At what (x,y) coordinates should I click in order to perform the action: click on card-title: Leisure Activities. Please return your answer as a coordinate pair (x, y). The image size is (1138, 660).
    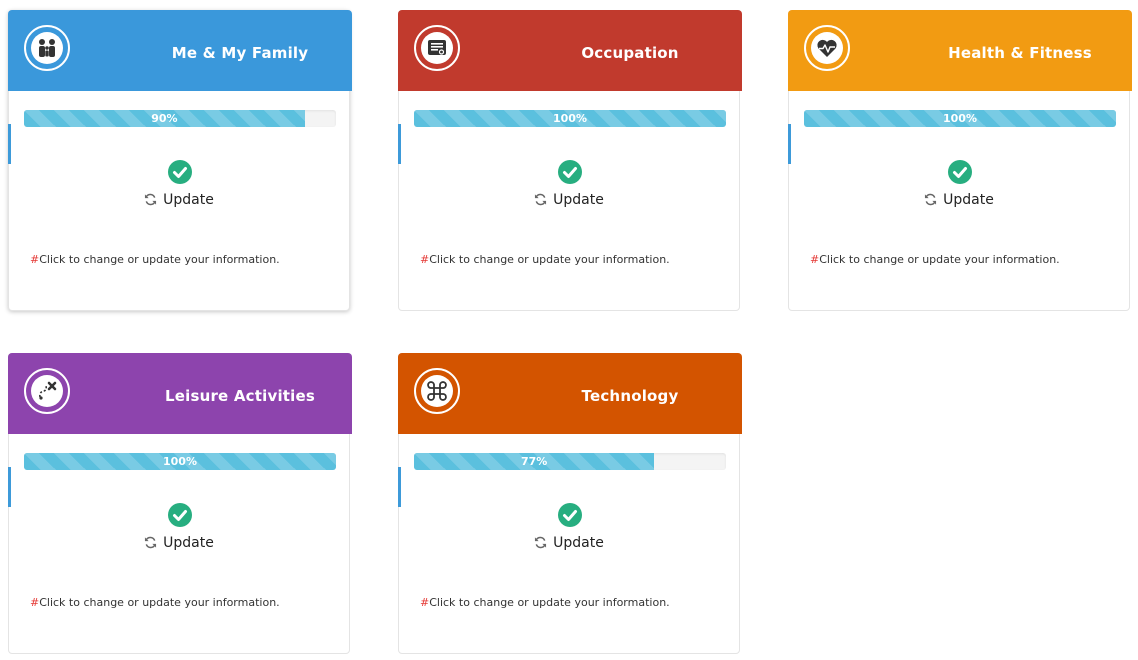
    Looking at the image, I should click on (240, 396).